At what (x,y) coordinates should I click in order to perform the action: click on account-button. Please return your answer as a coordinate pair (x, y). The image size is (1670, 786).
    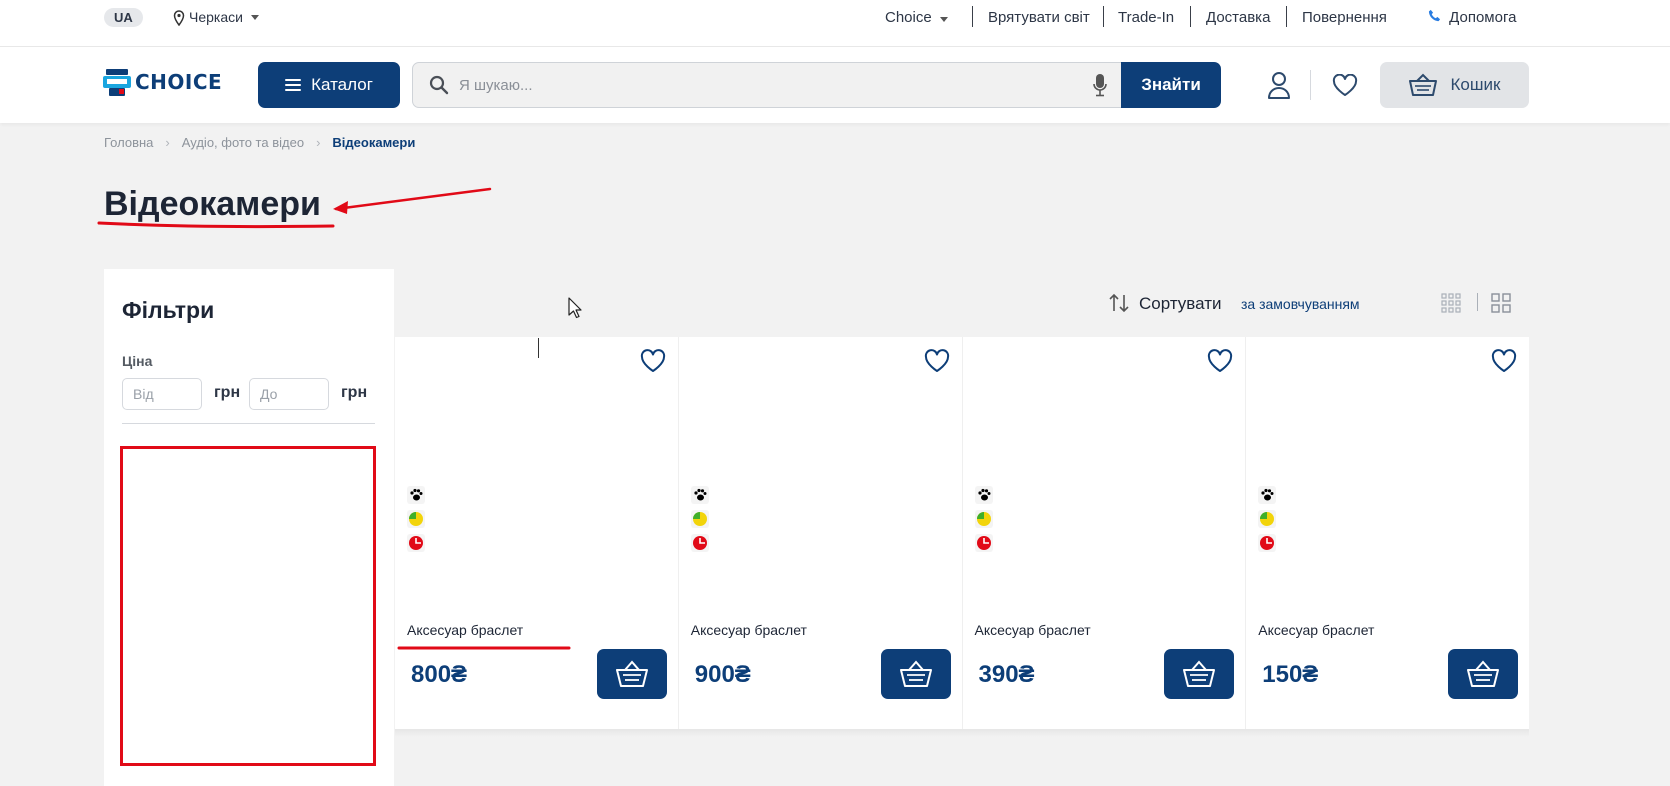
    Looking at the image, I should click on (1279, 85).